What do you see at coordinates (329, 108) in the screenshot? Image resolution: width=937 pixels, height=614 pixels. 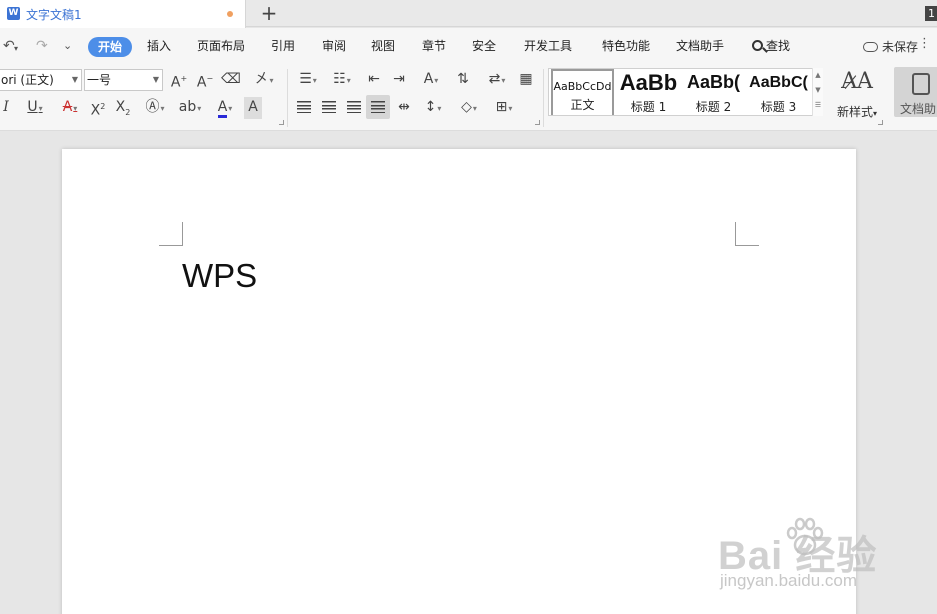 I see `align-center-icon` at bounding box center [329, 108].